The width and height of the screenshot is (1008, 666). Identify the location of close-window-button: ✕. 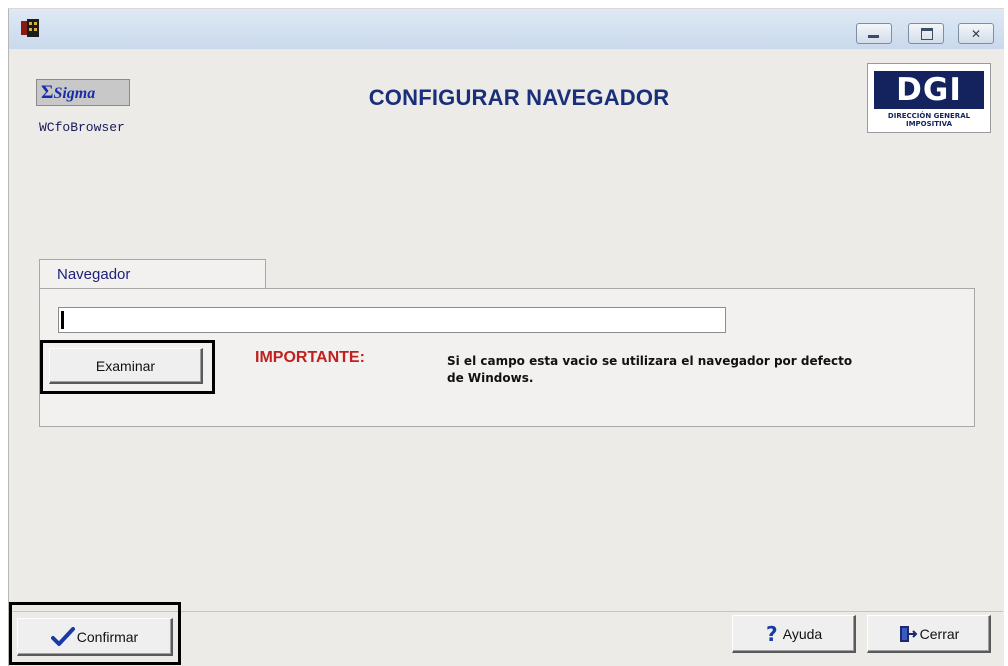
(976, 33).